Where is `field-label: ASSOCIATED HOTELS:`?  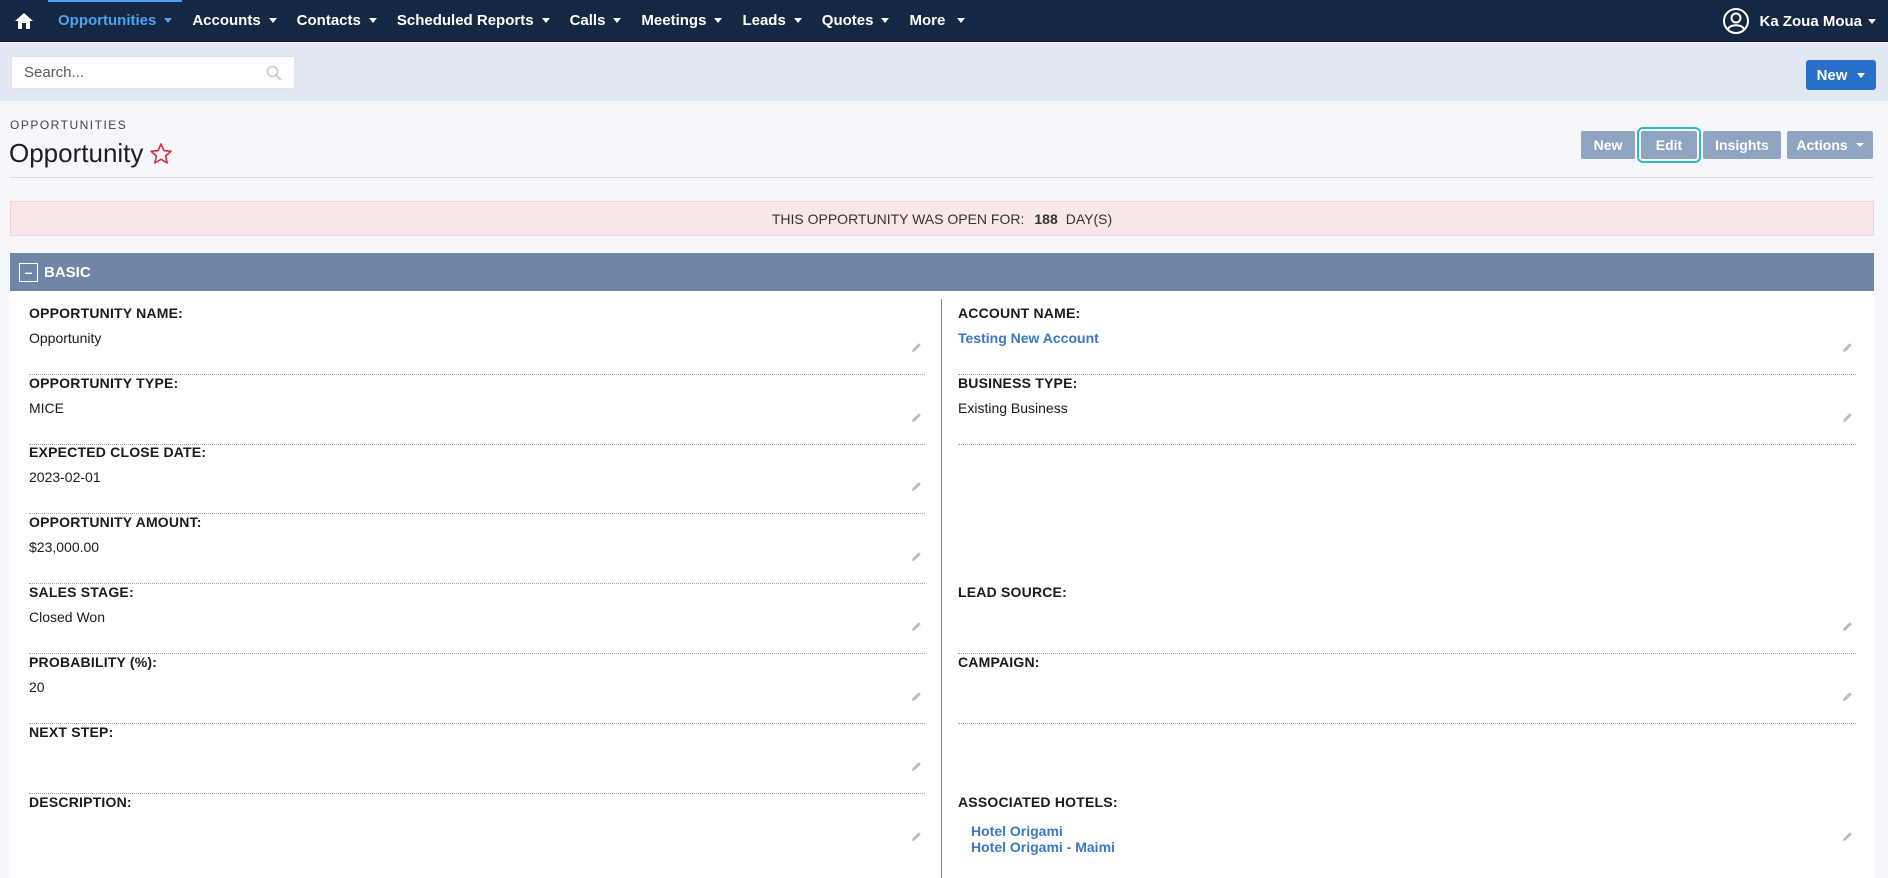 field-label: ASSOCIATED HOTELS: is located at coordinates (1038, 802).